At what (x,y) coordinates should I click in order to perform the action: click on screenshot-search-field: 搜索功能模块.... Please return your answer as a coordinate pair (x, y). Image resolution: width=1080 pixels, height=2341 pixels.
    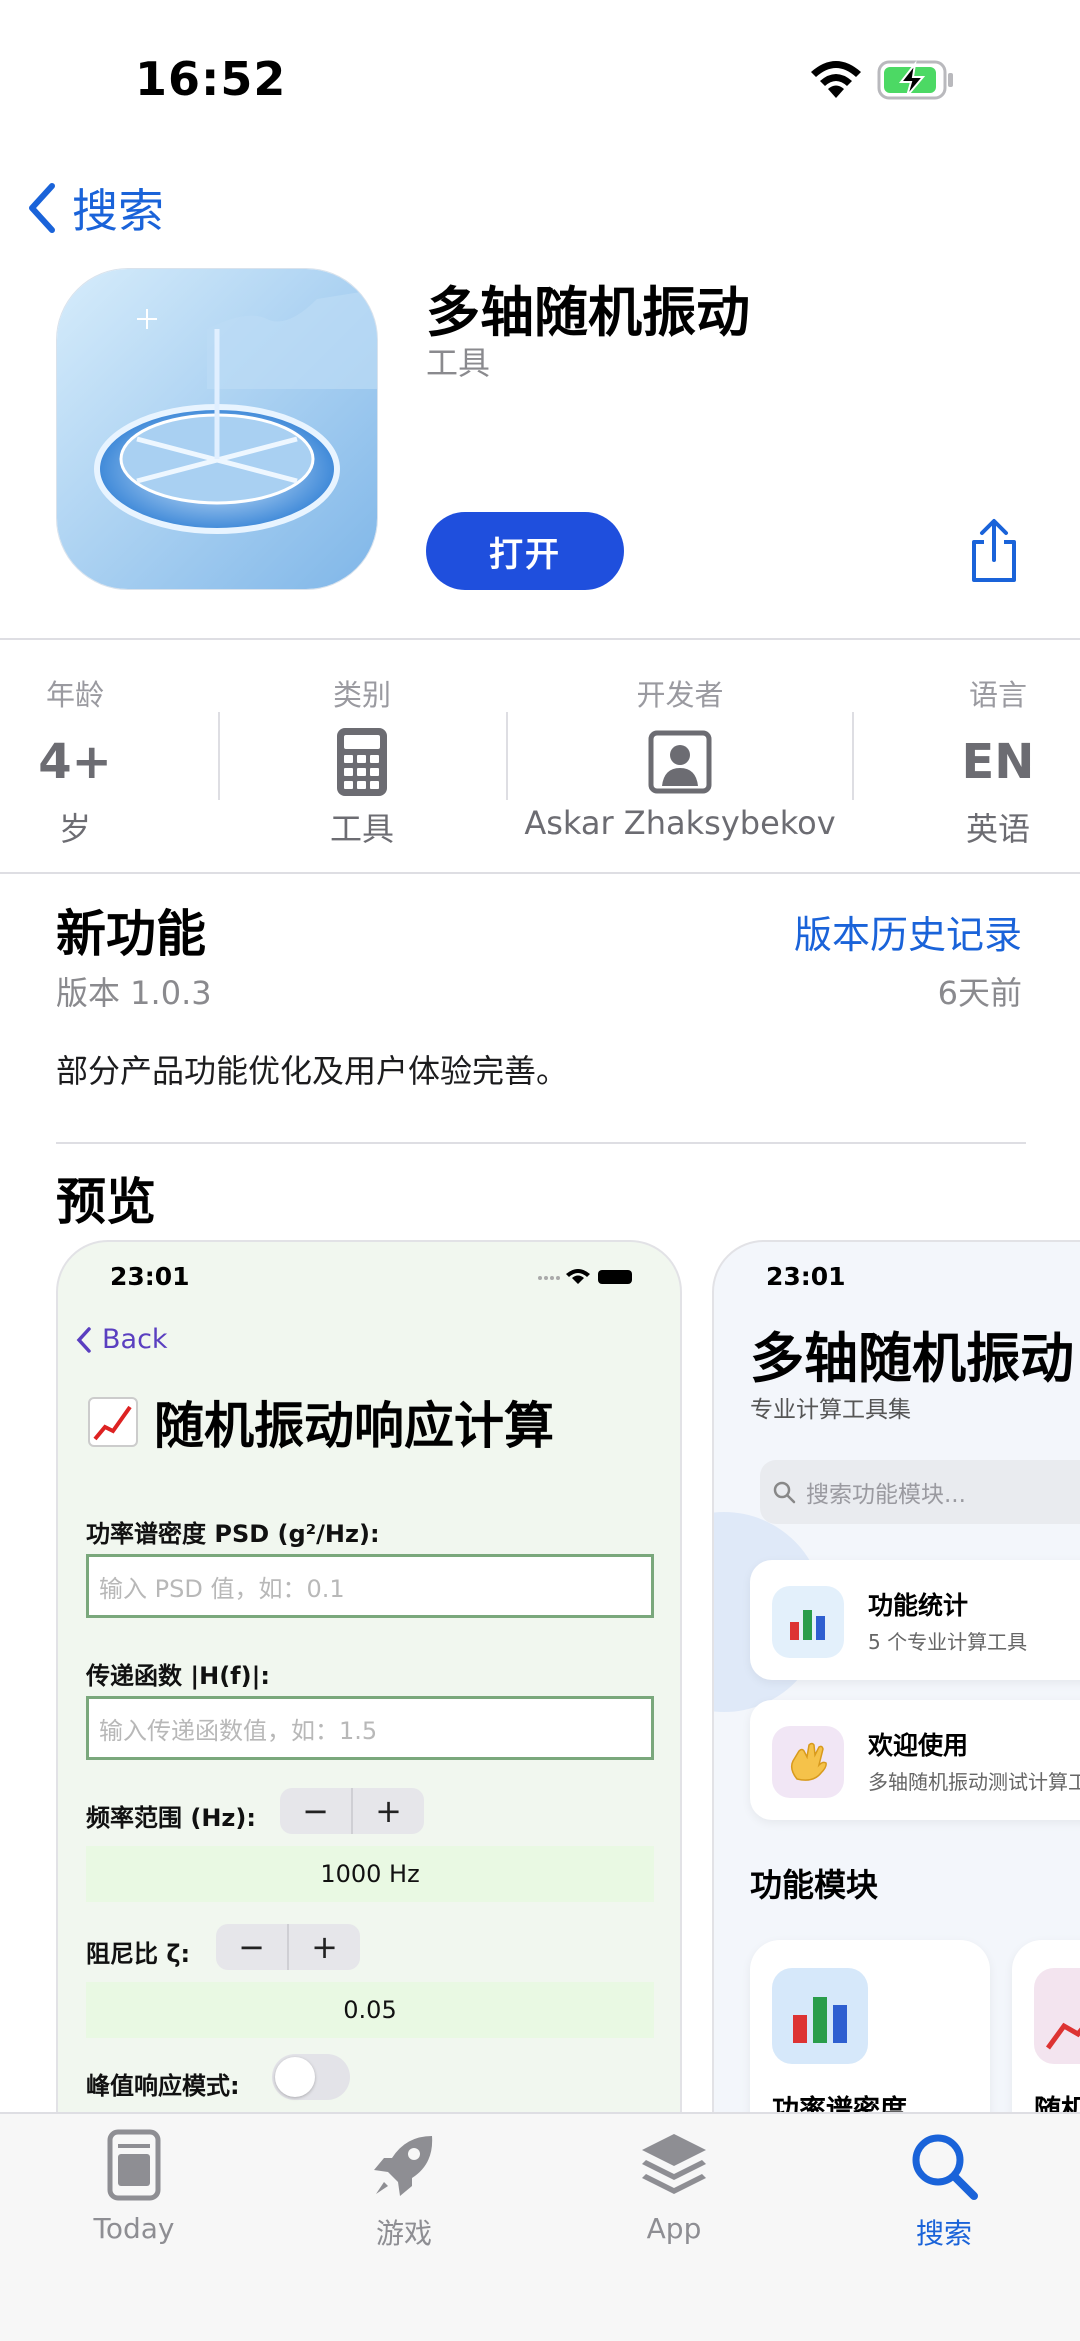
    Looking at the image, I should click on (920, 1492).